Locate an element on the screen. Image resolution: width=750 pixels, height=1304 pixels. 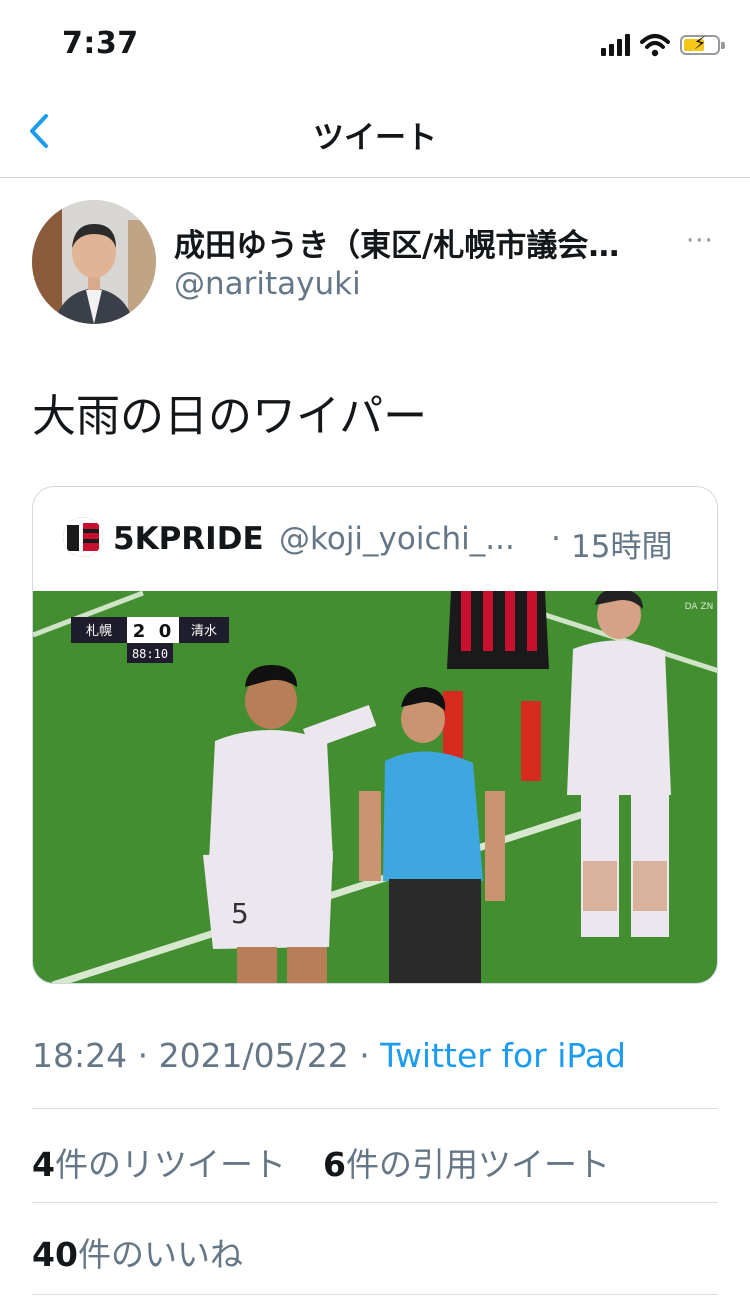
status-icons: ⚡ is located at coordinates (663, 45).